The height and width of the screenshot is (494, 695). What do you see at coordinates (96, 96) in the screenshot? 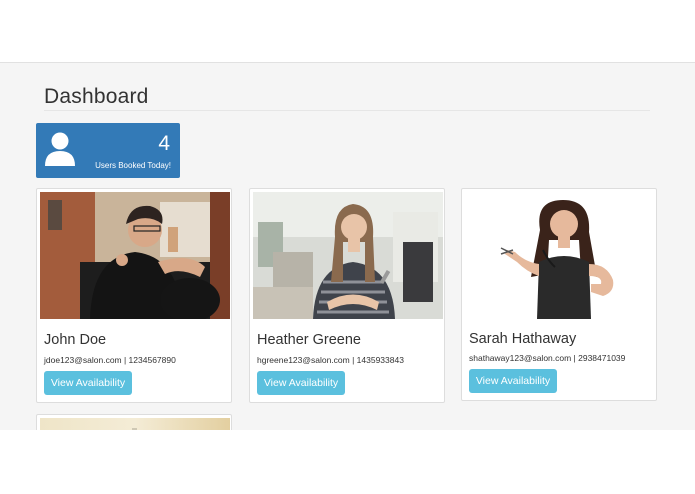
I see `page-title: Dashboard` at bounding box center [96, 96].